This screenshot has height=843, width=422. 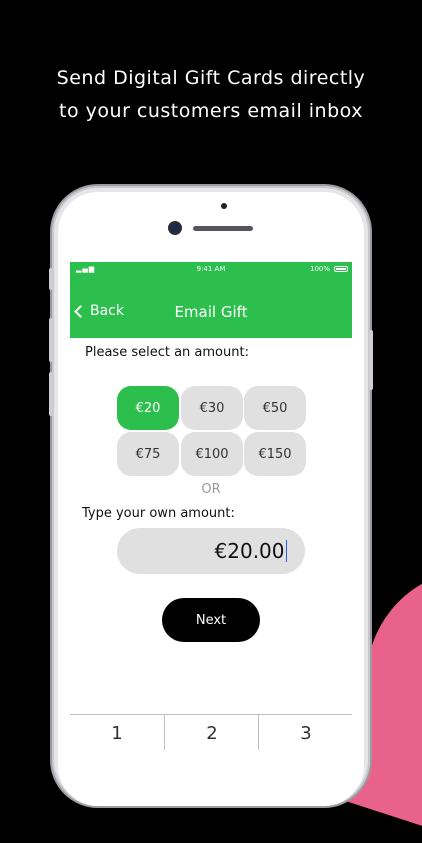 What do you see at coordinates (51, 279) in the screenshot?
I see `mute-switch` at bounding box center [51, 279].